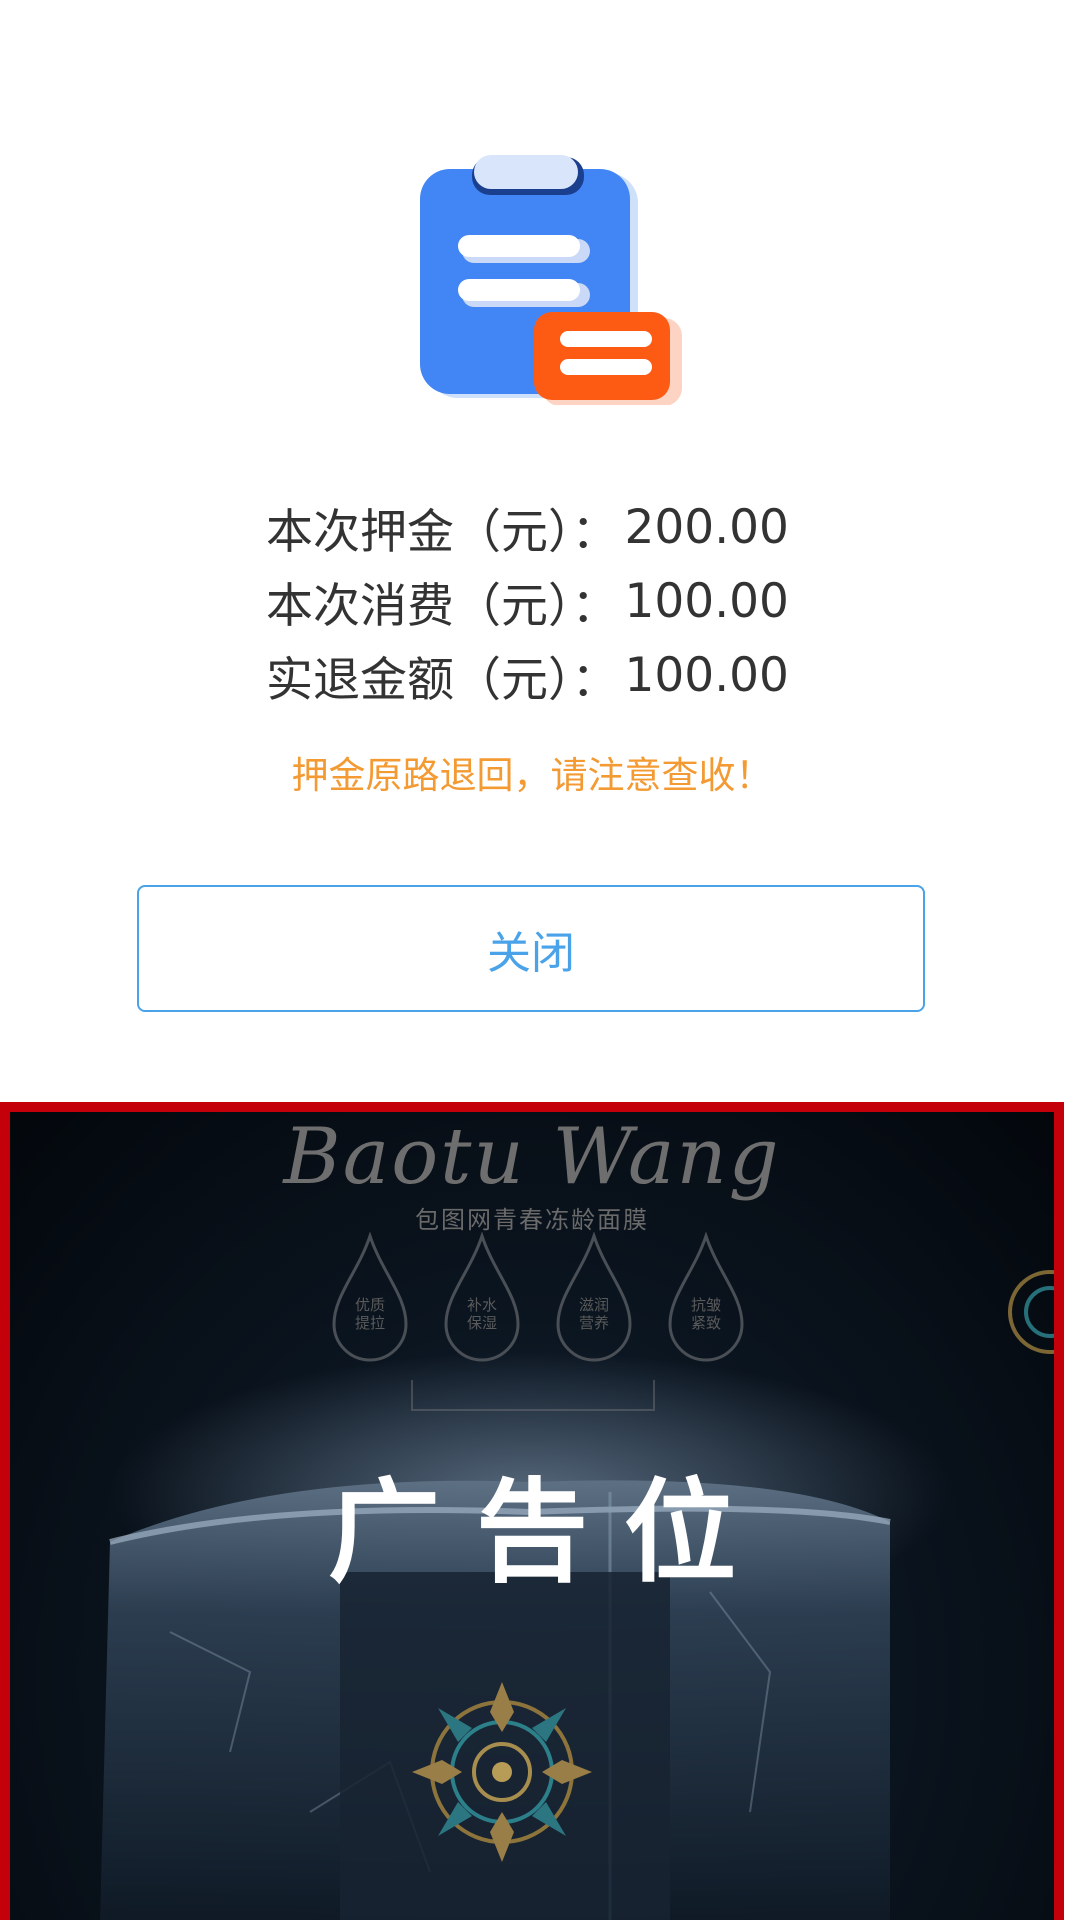 This screenshot has height=1920, width=1080. What do you see at coordinates (550, 1533) in the screenshot?
I see `ad-placeholder-caption: 广告位` at bounding box center [550, 1533].